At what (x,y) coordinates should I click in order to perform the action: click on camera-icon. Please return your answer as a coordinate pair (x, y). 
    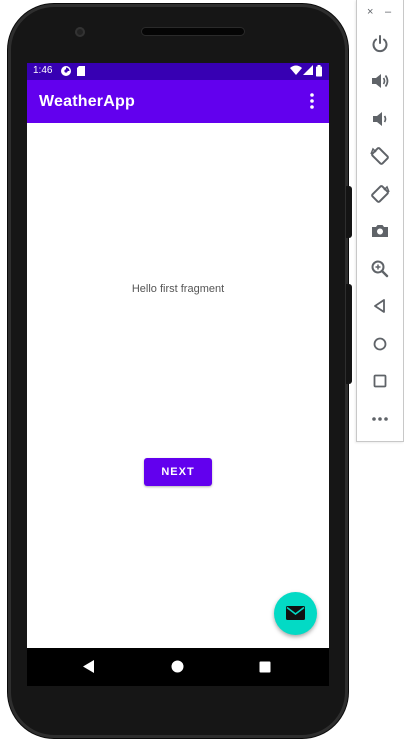
    Looking at the image, I should click on (380, 231).